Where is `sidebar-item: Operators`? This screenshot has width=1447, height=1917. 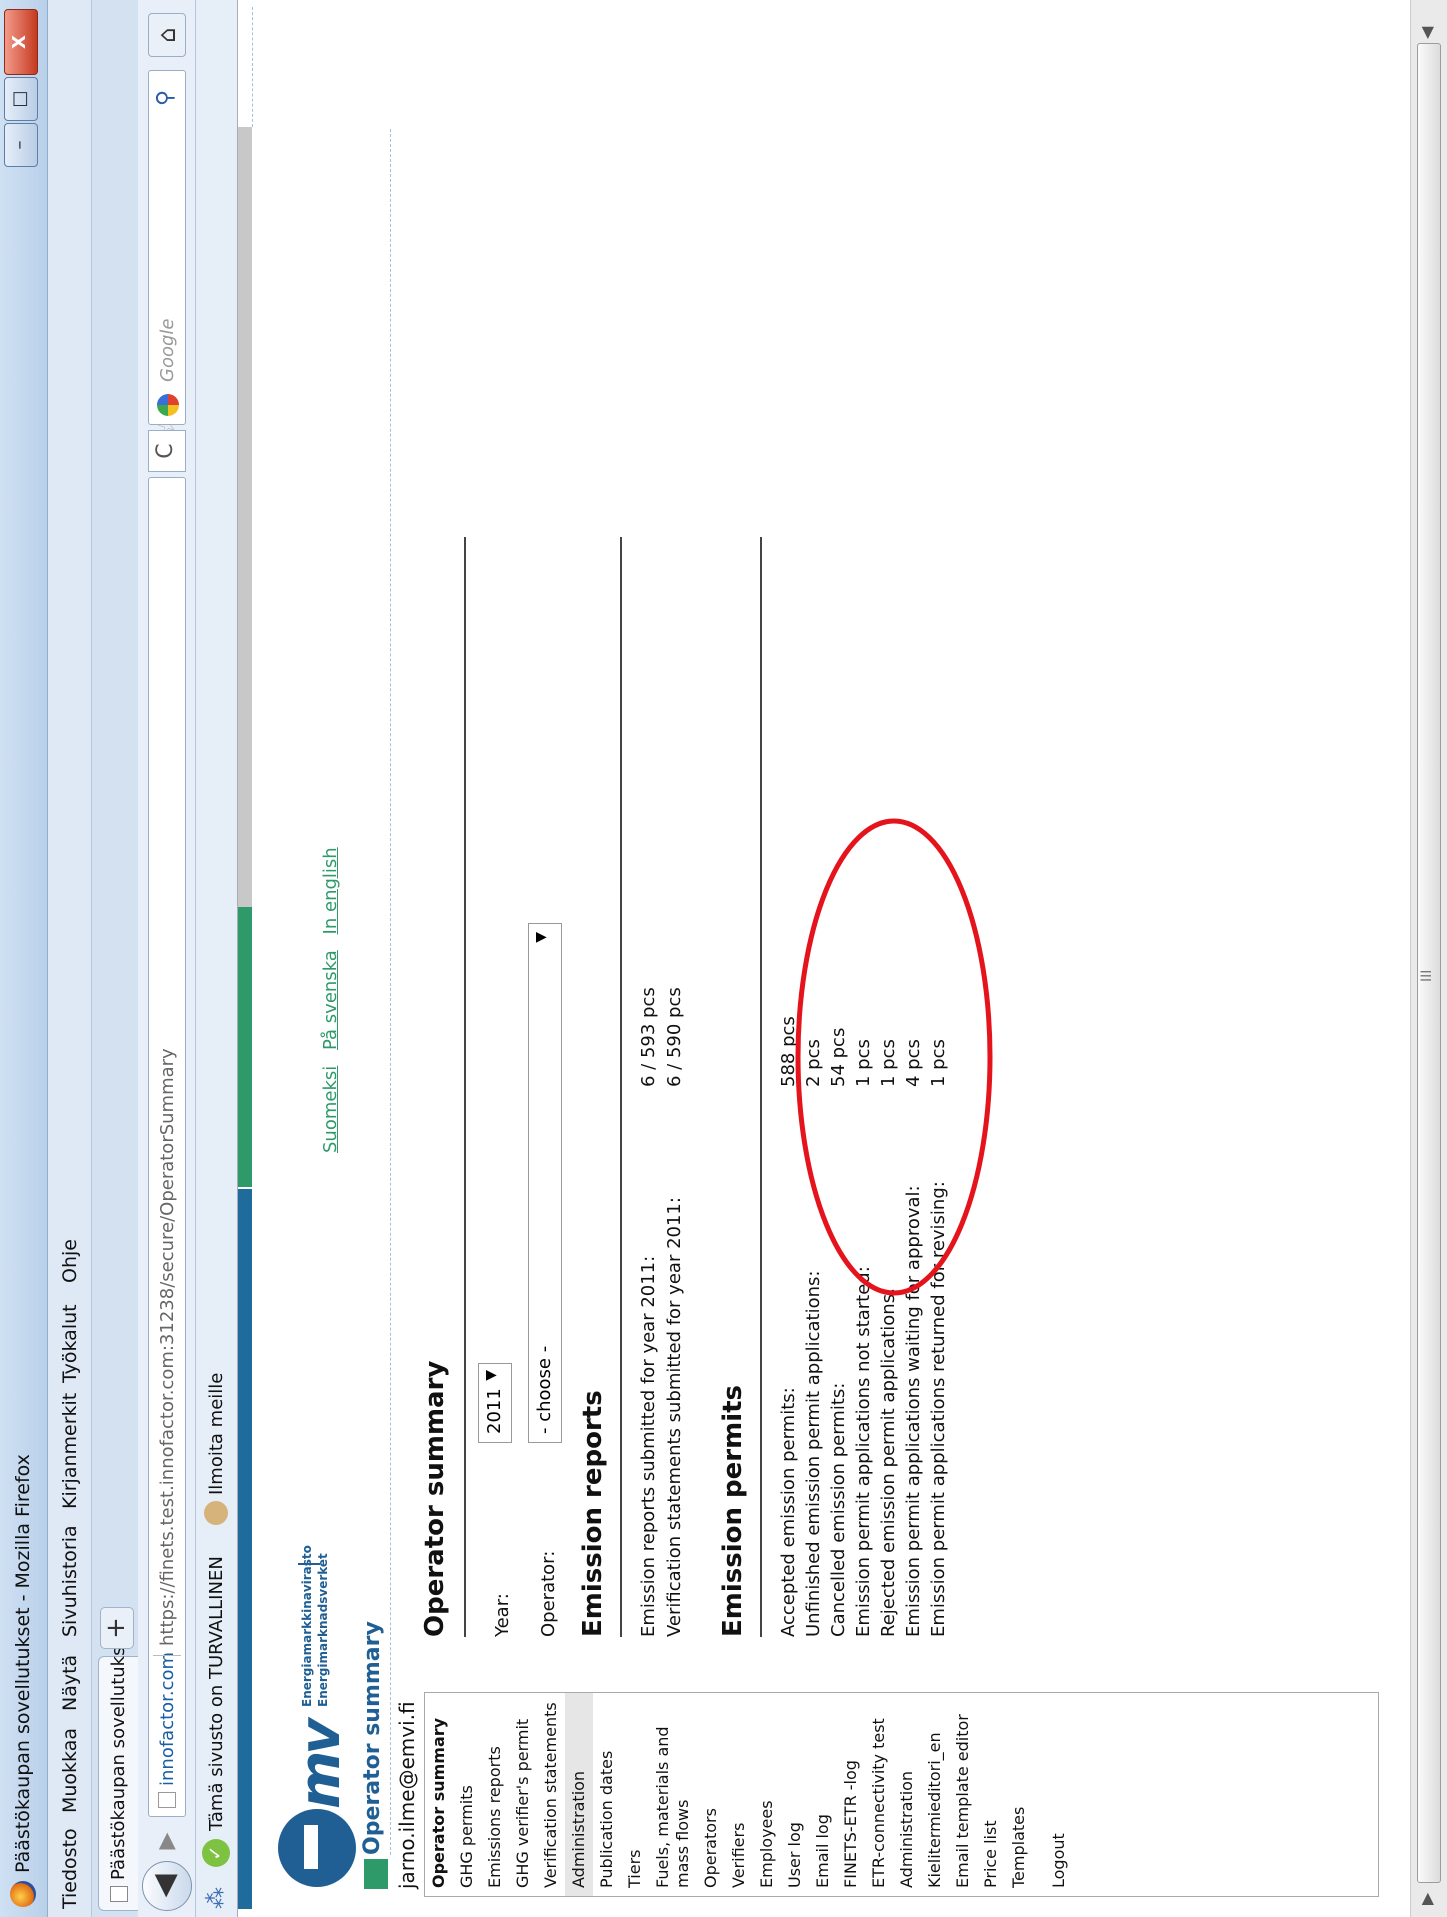
sidebar-item: Operators is located at coordinates (711, 1794).